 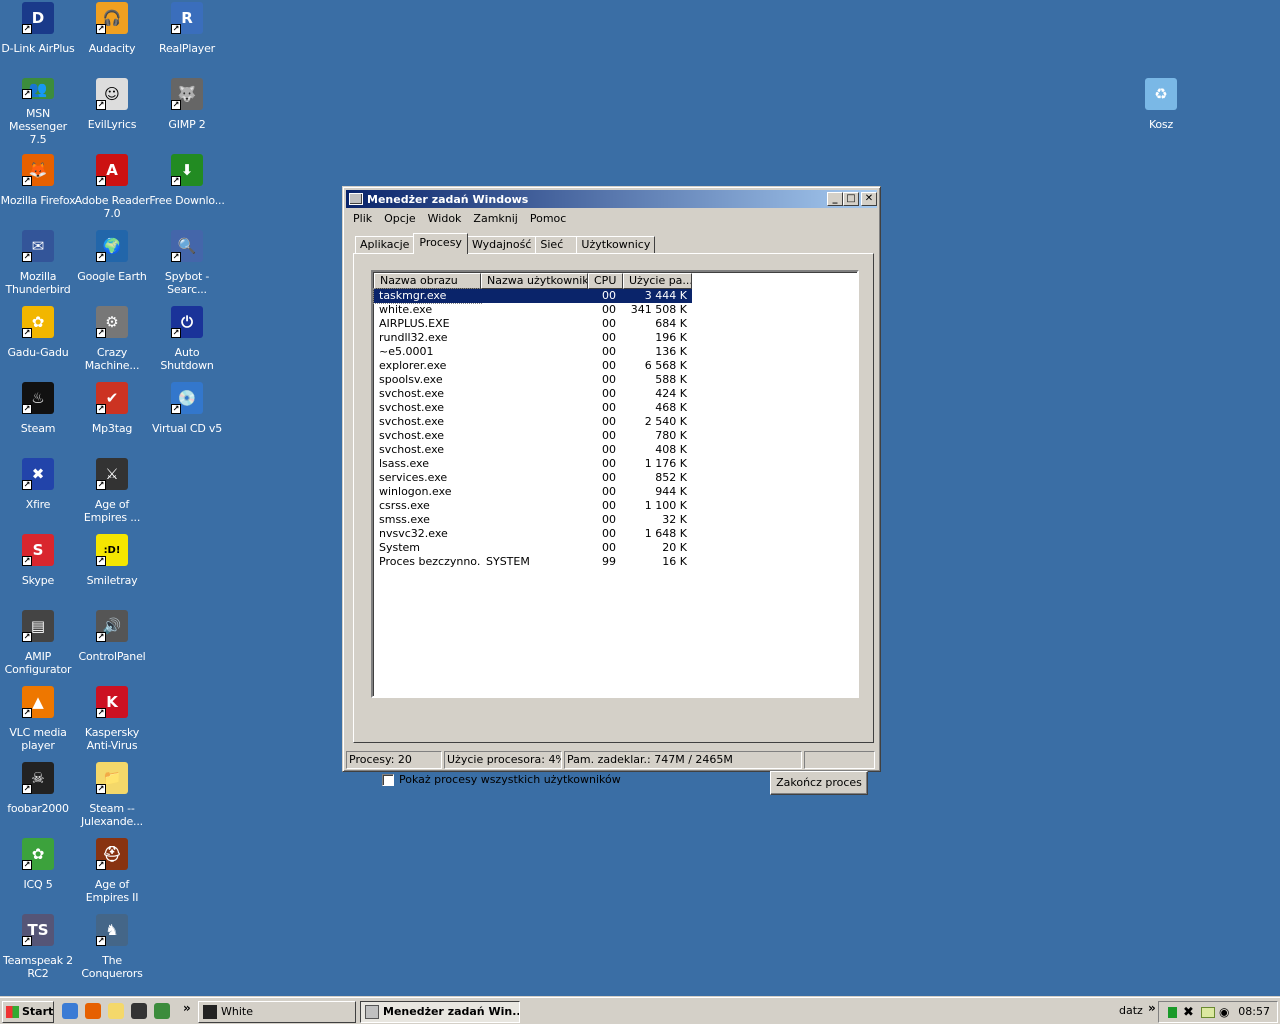 What do you see at coordinates (1131, 1010) in the screenshot?
I see `toolbar-user-label: datz` at bounding box center [1131, 1010].